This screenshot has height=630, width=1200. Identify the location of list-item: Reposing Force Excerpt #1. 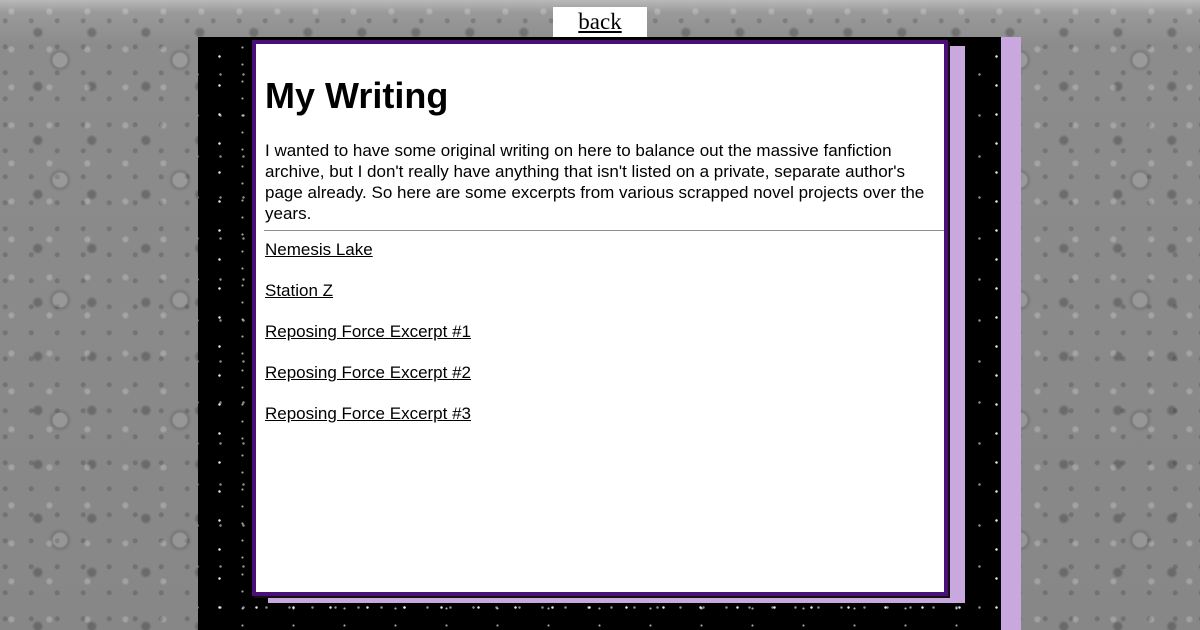
(368, 342).